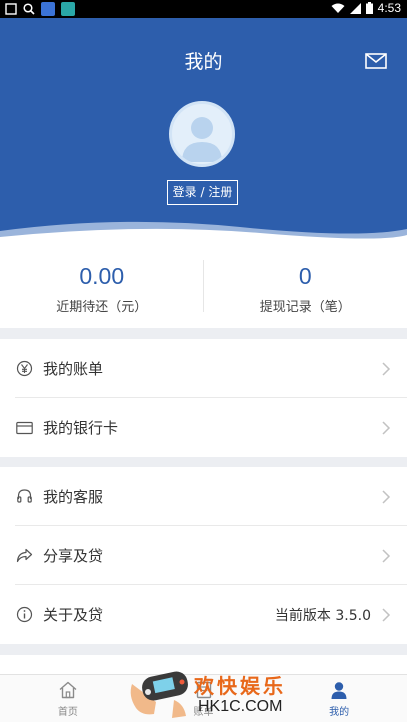  What do you see at coordinates (339, 712) in the screenshot?
I see `tab-label: 我的` at bounding box center [339, 712].